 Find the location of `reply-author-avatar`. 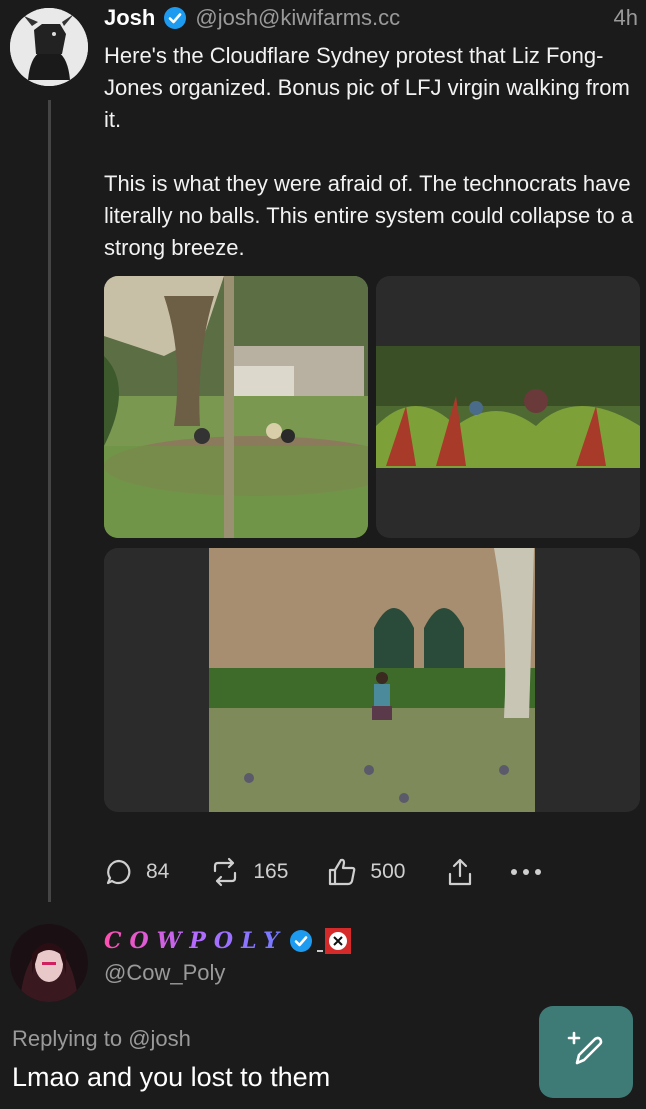

reply-author-avatar is located at coordinates (49, 963).